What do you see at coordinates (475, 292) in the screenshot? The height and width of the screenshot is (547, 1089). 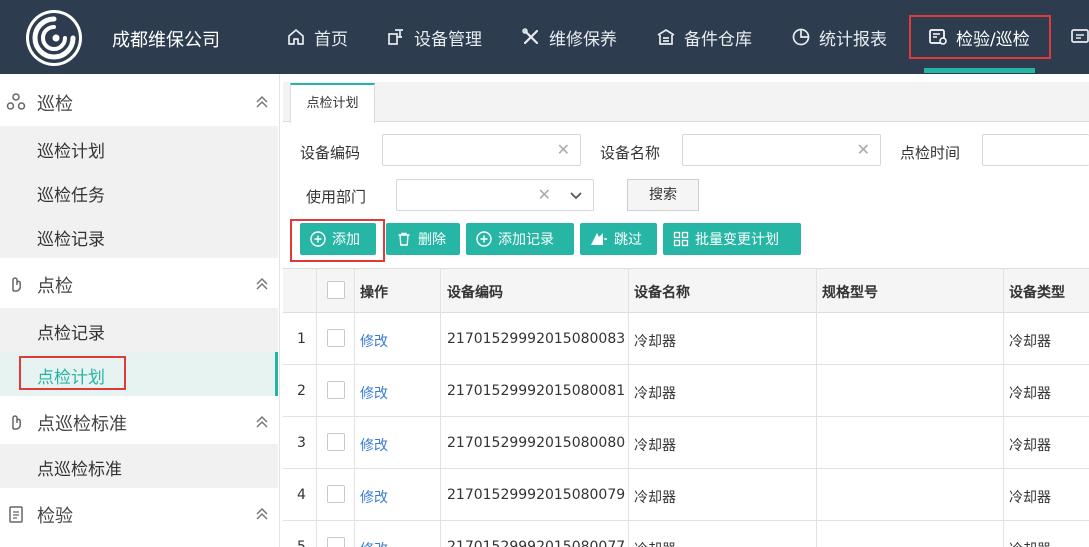 I see `column-header-code: 设备编码` at bounding box center [475, 292].